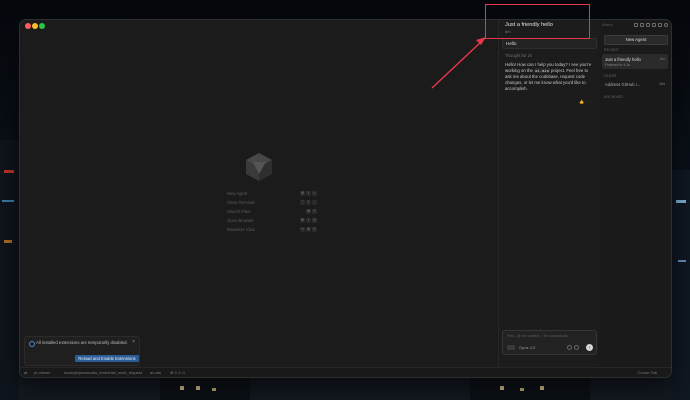 Image resolution: width=690 pixels, height=400 pixels. What do you see at coordinates (527, 347) in the screenshot?
I see `model-selector: Opus 4.5` at bounding box center [527, 347].